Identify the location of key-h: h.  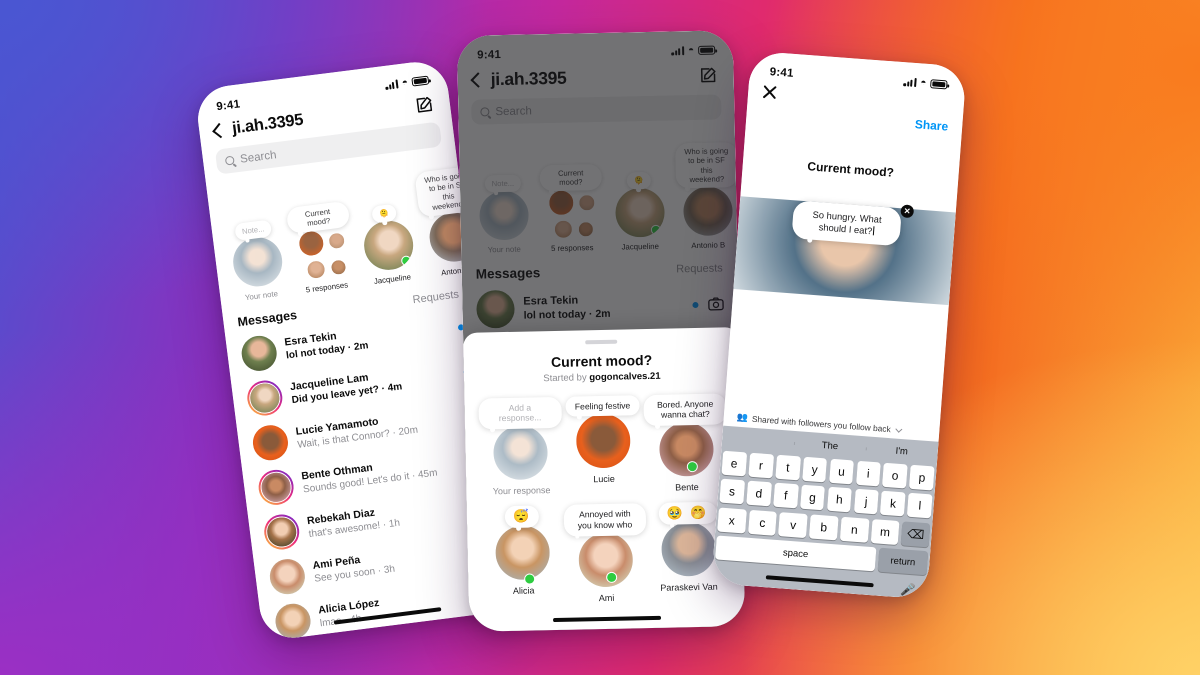
(839, 500).